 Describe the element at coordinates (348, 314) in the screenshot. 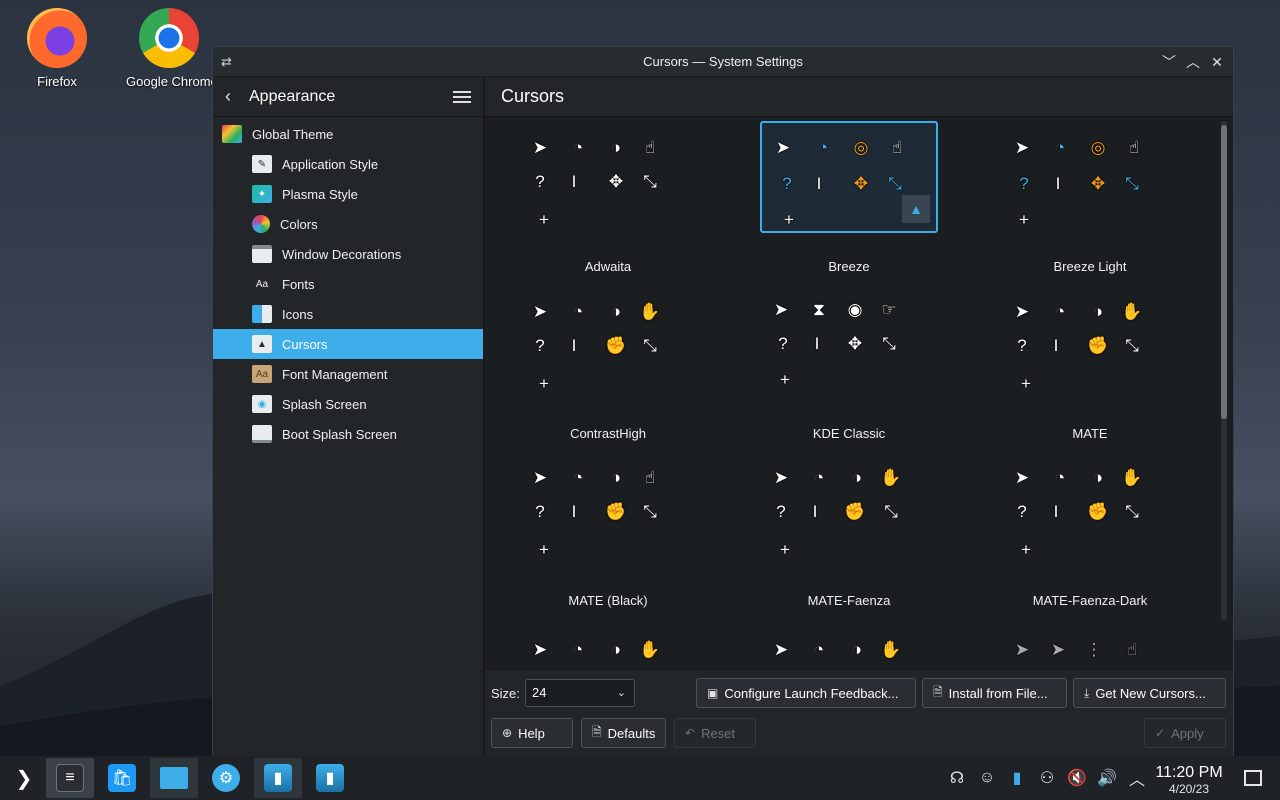

I see `sidebar-item-icons: Icons` at that location.